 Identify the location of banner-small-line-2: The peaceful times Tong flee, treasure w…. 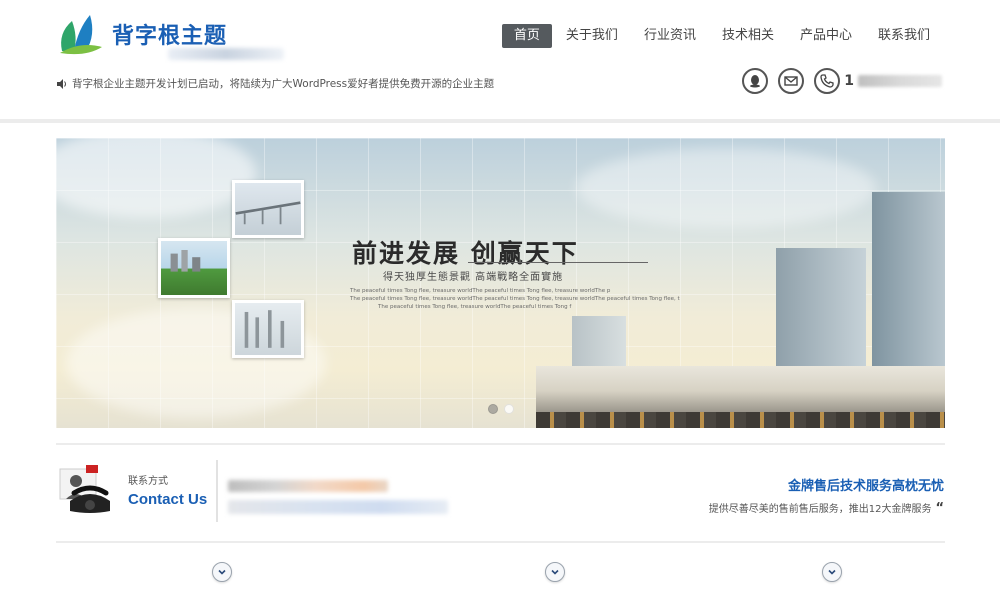
(515, 299).